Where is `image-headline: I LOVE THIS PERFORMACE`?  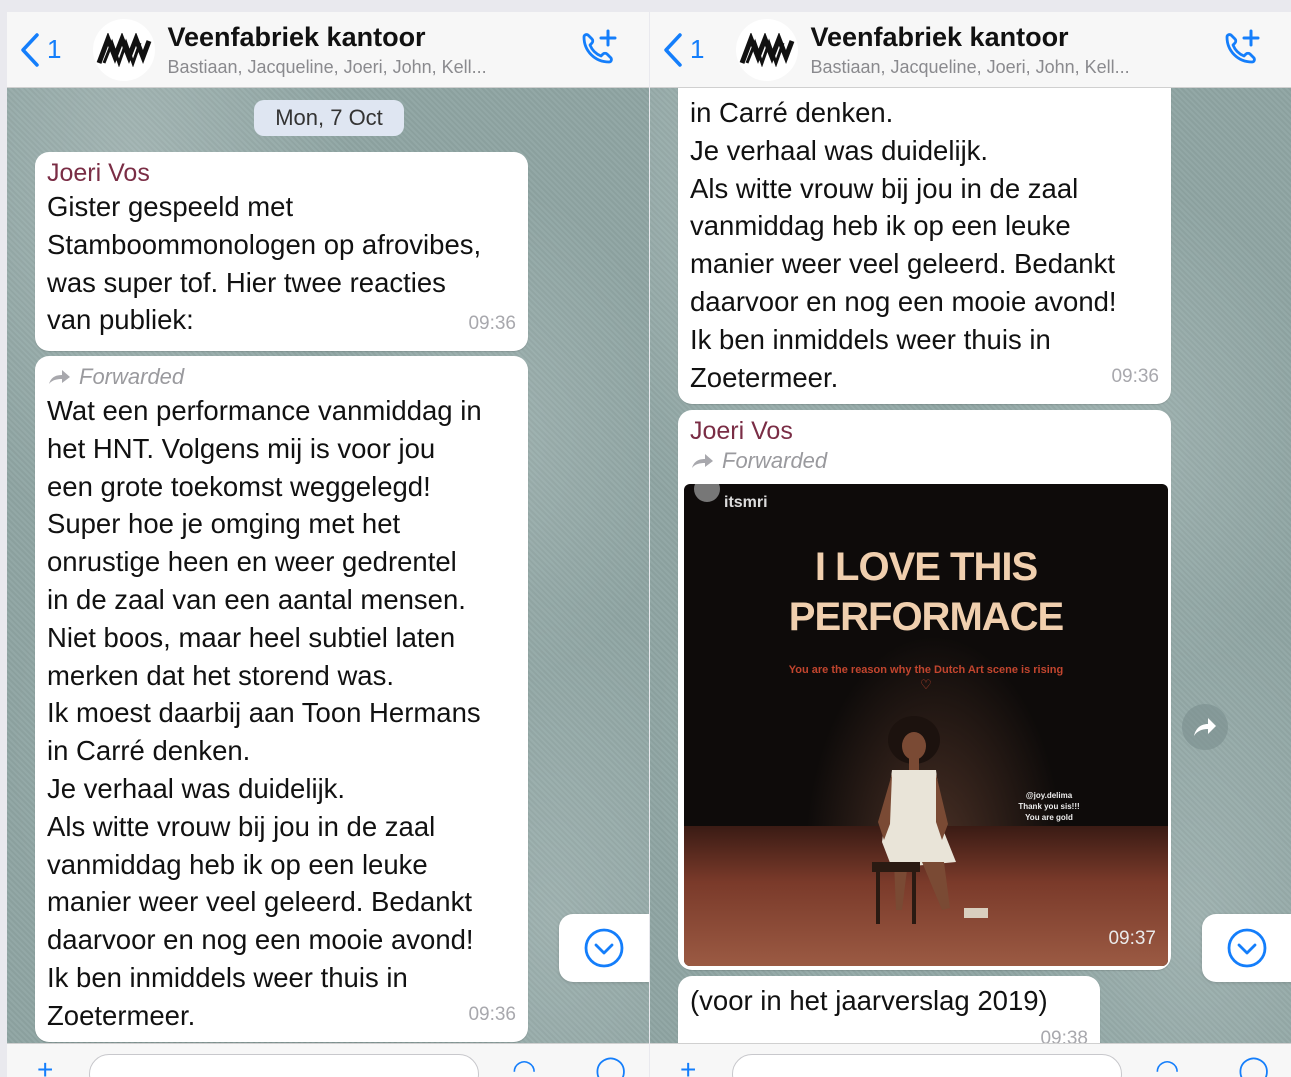
image-headline: I LOVE THIS PERFORMACE is located at coordinates (926, 592).